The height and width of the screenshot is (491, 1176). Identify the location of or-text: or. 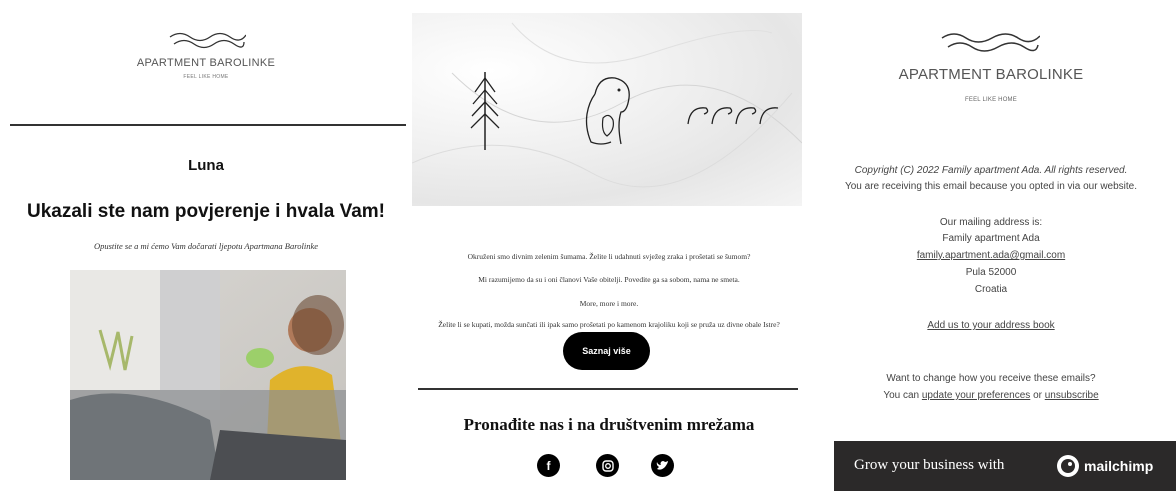
(1037, 395).